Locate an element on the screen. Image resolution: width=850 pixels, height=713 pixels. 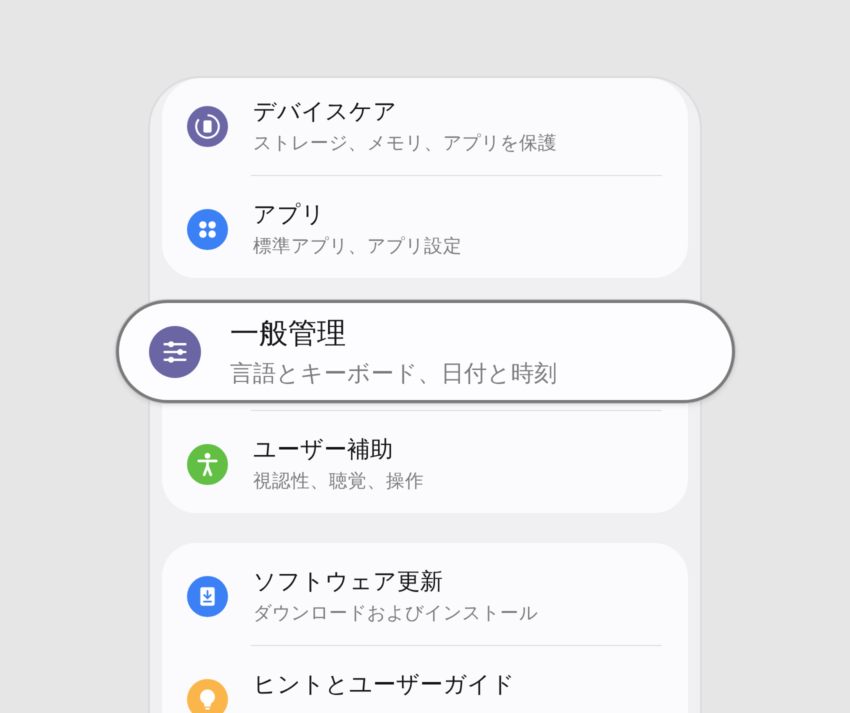
settings-item: ヒントとユーザーガイド is located at coordinates (425, 679).